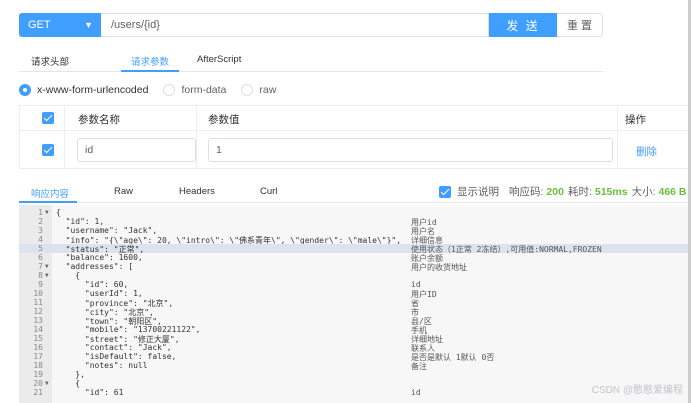  I want to click on radio-raw: raw, so click(258, 90).